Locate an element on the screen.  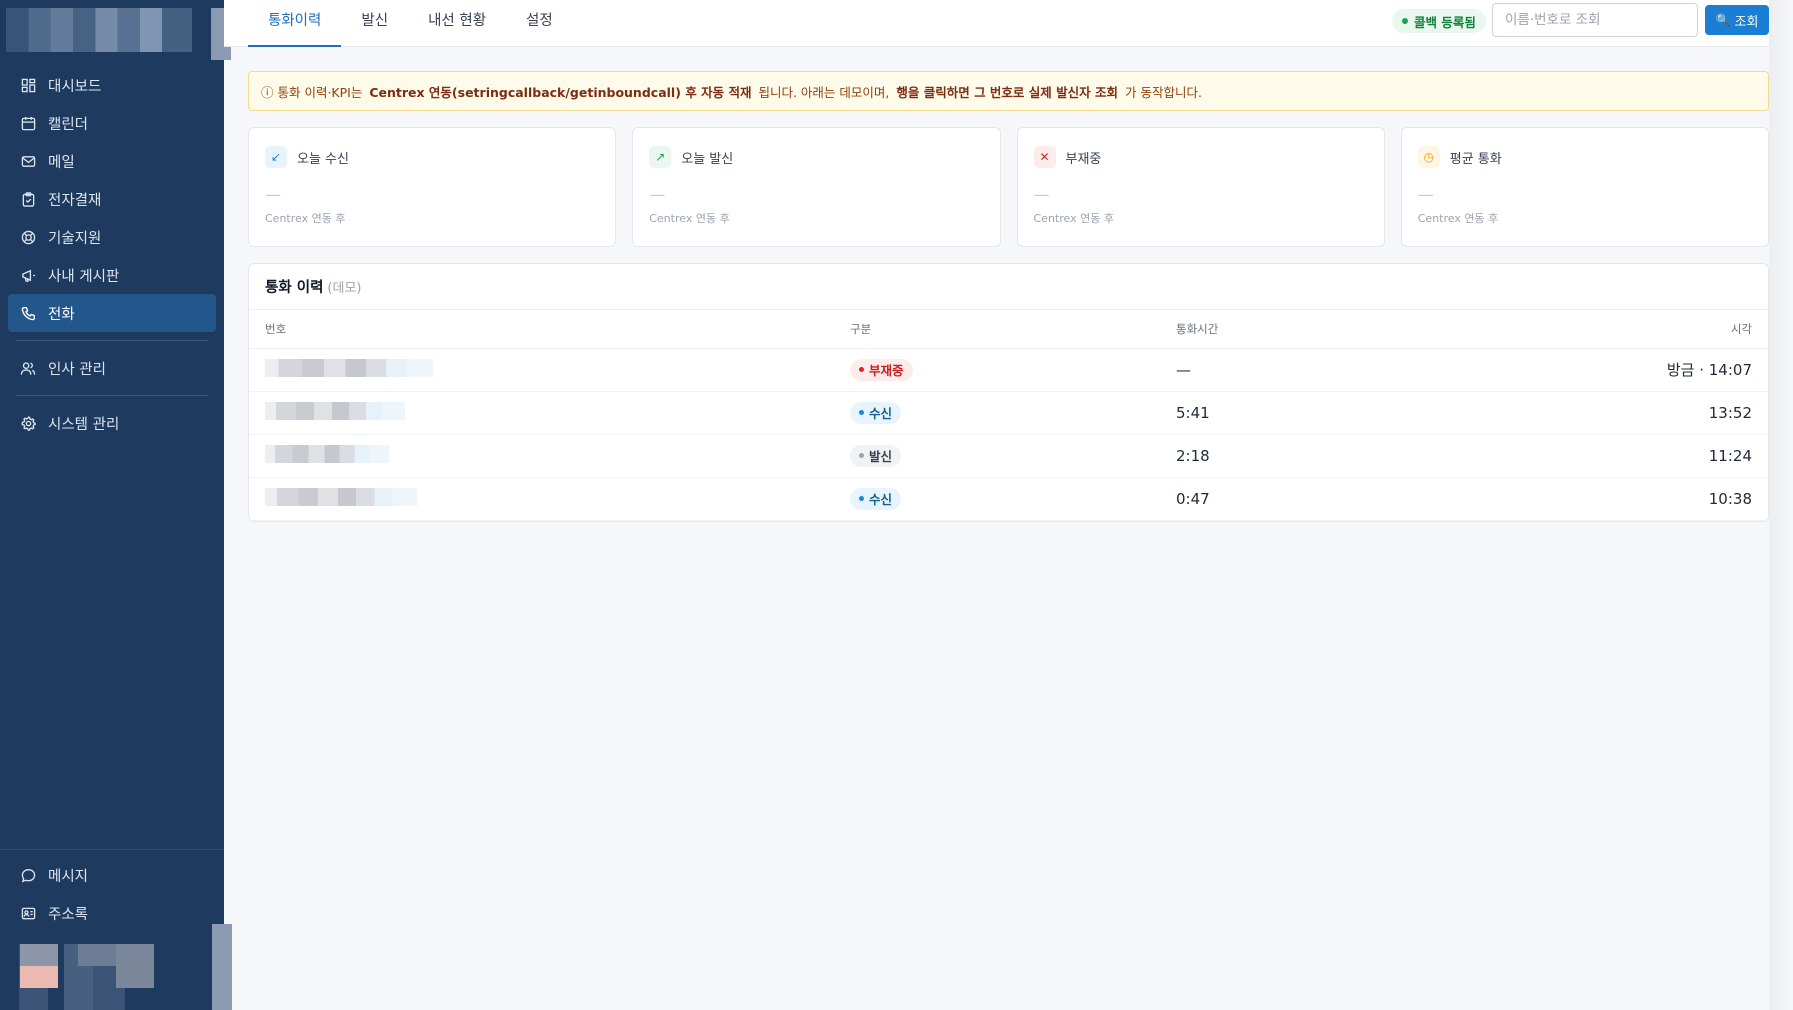
sidebar-item-label: 사내 게시판 is located at coordinates (84, 276).